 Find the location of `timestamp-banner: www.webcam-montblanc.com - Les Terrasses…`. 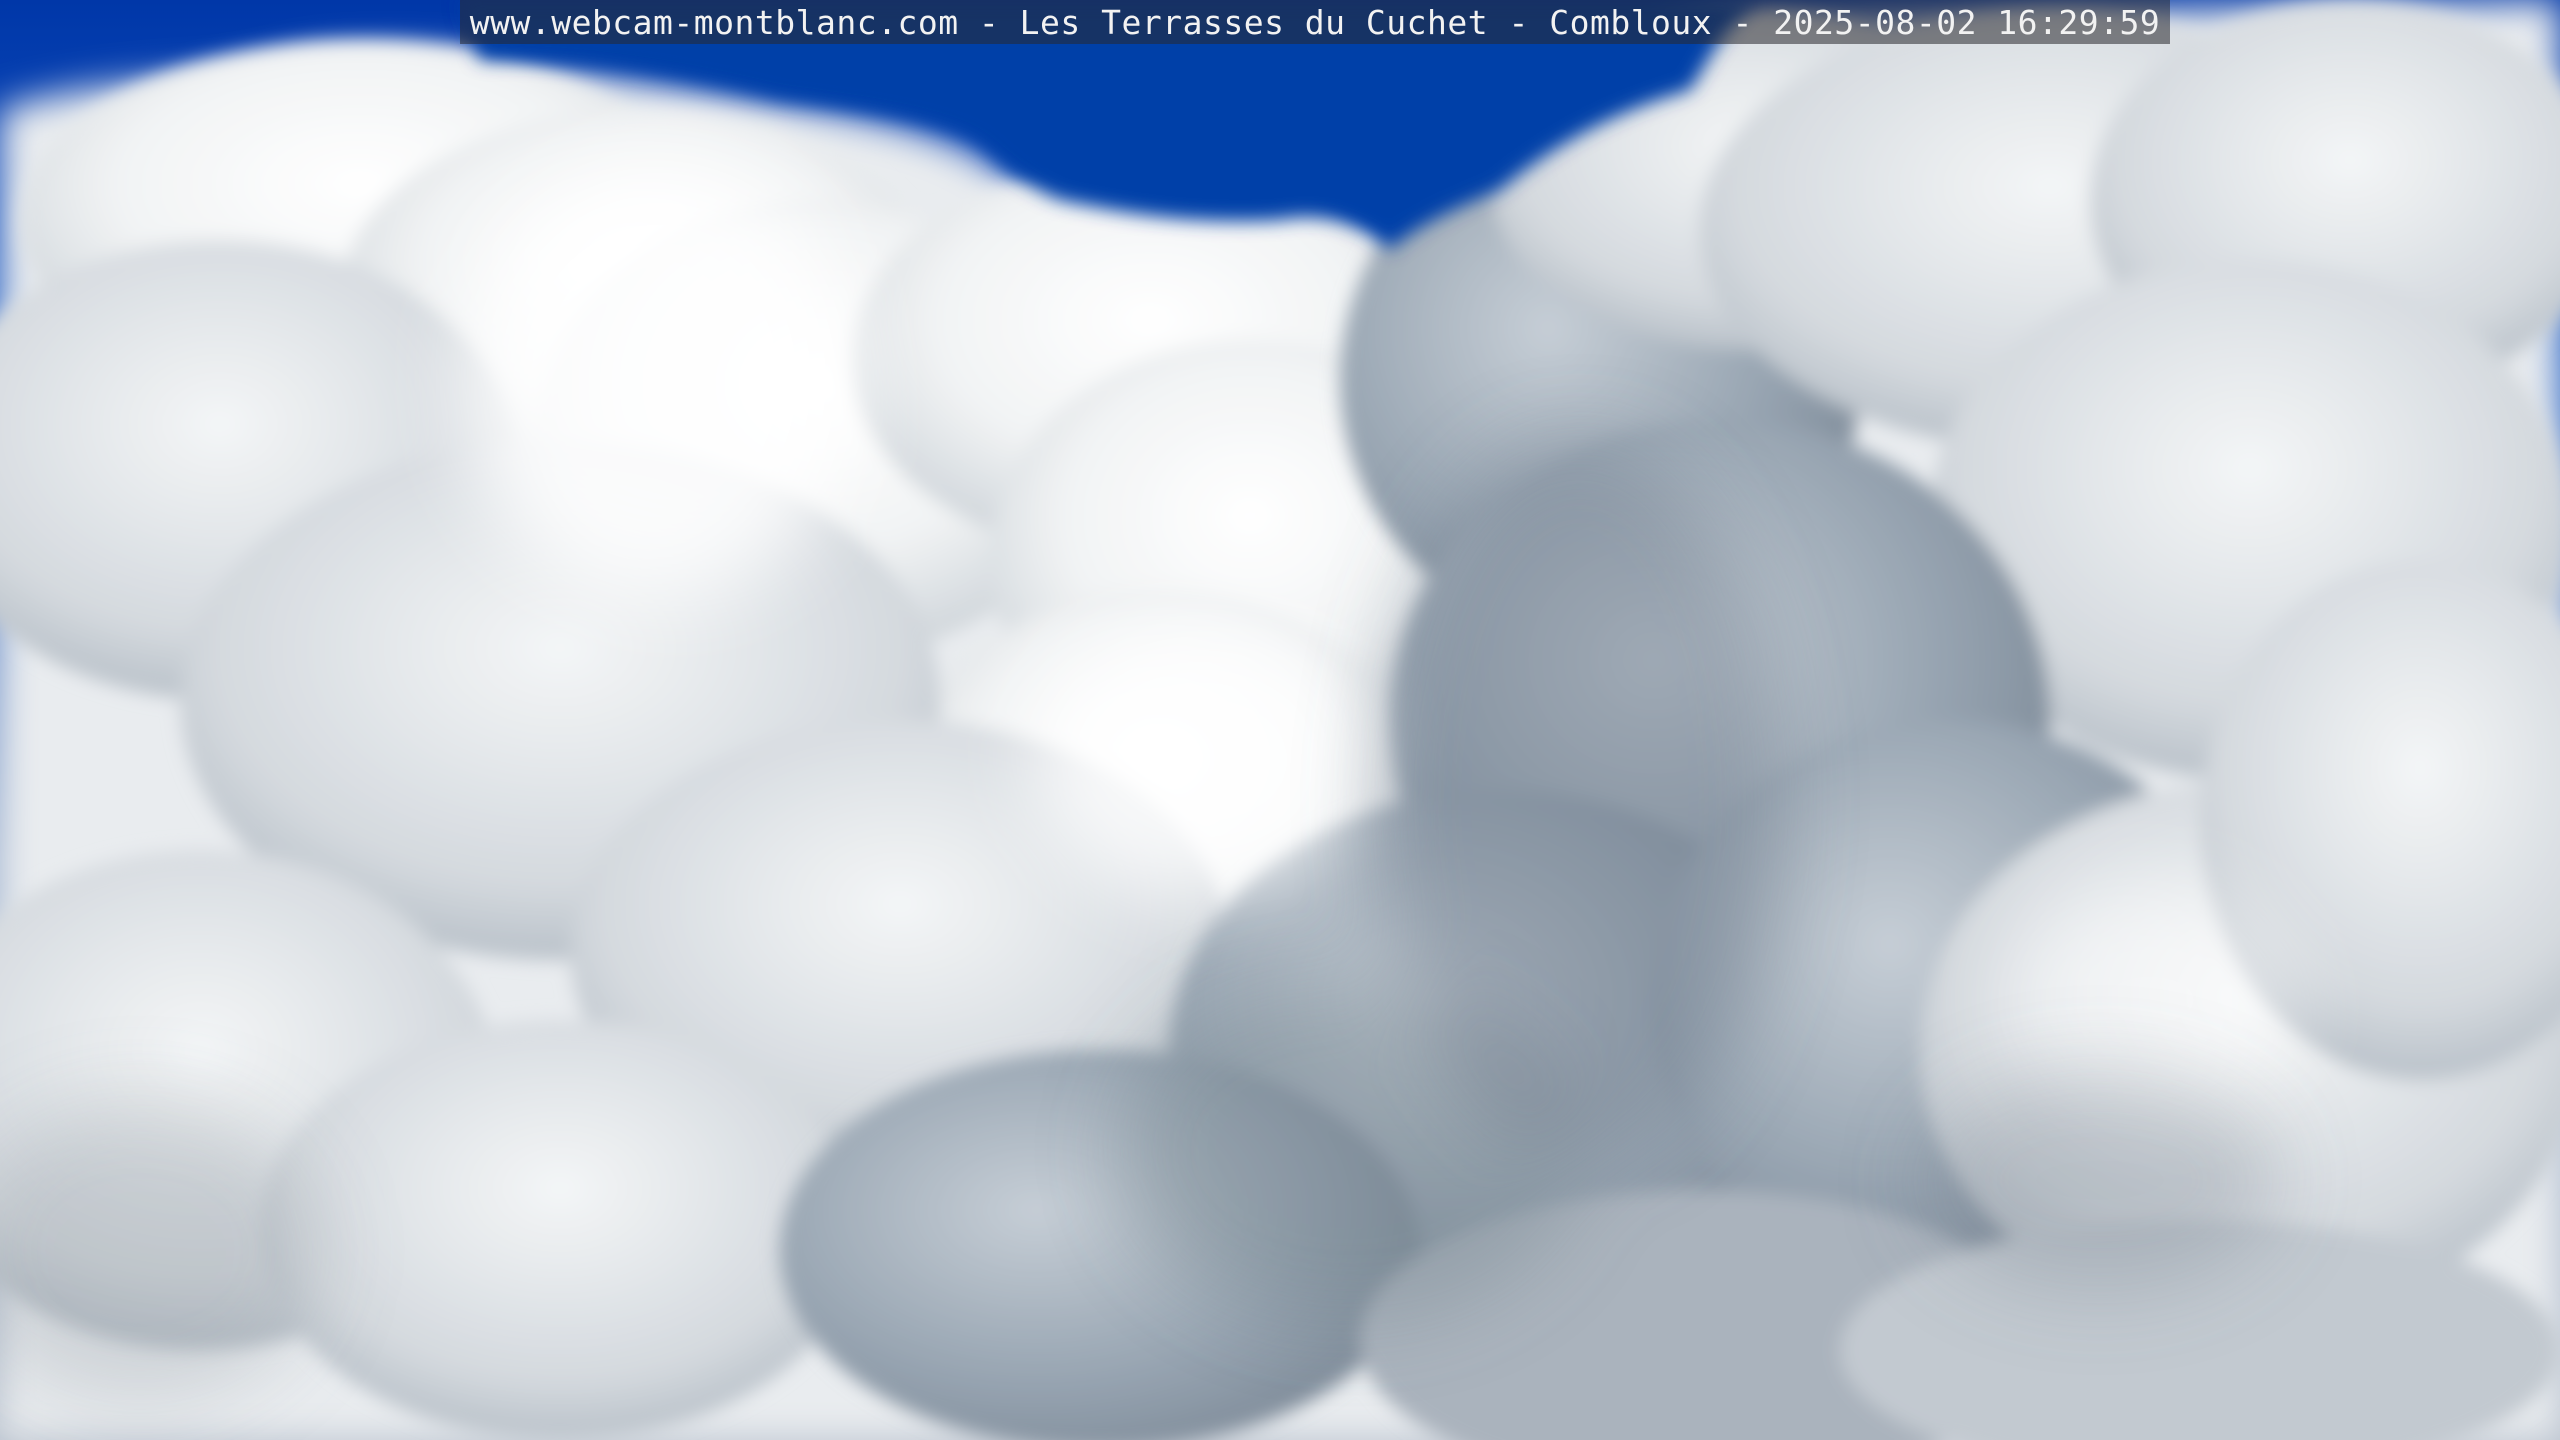

timestamp-banner: www.webcam-montblanc.com - Les Terrasses… is located at coordinates (1315, 22).